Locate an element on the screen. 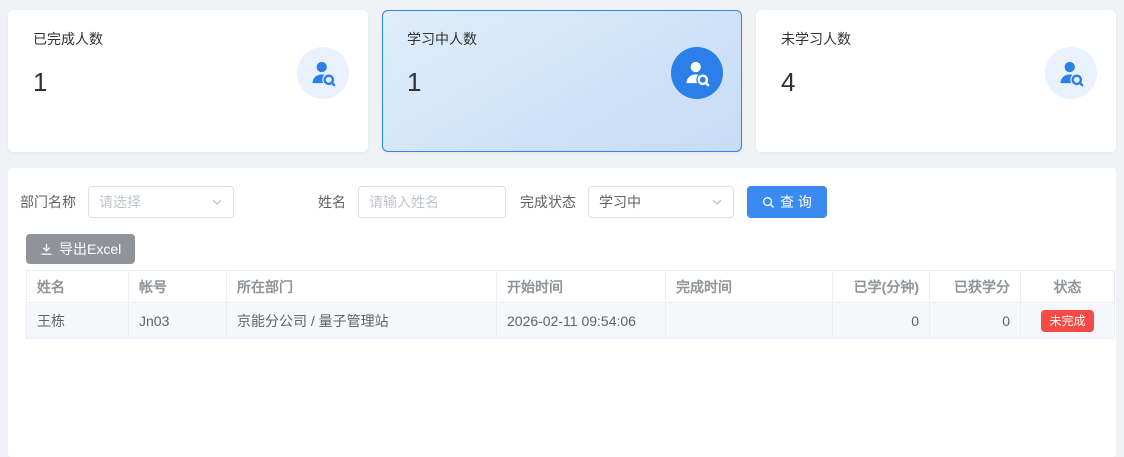 The width and height of the screenshot is (1124, 457). filter-bar: 部门名称 请选择 姓名 完成状态 学习中 查 询 is located at coordinates (562, 202).